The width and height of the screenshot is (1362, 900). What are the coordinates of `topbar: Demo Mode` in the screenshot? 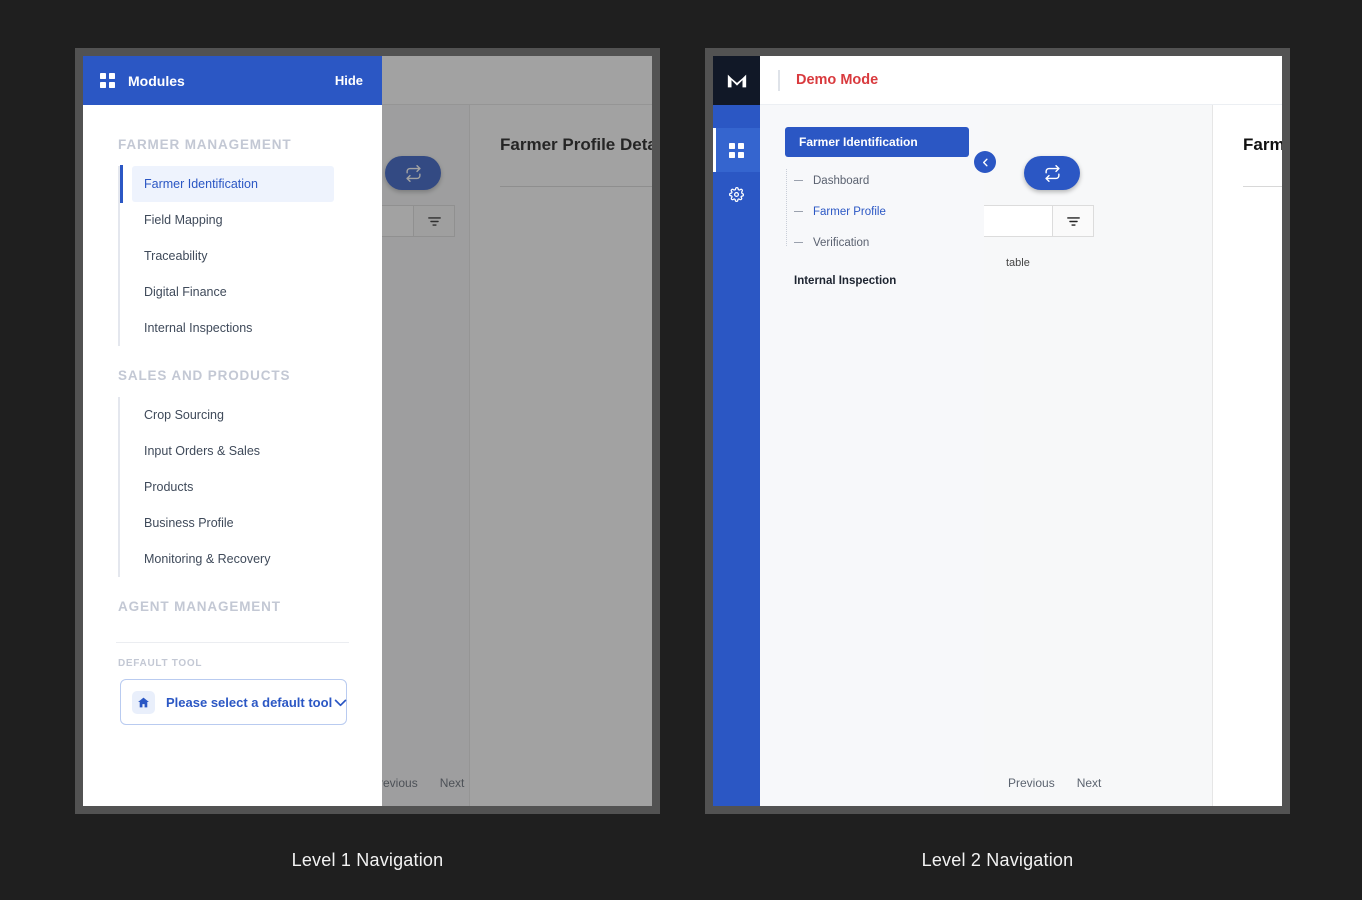 It's located at (1021, 80).